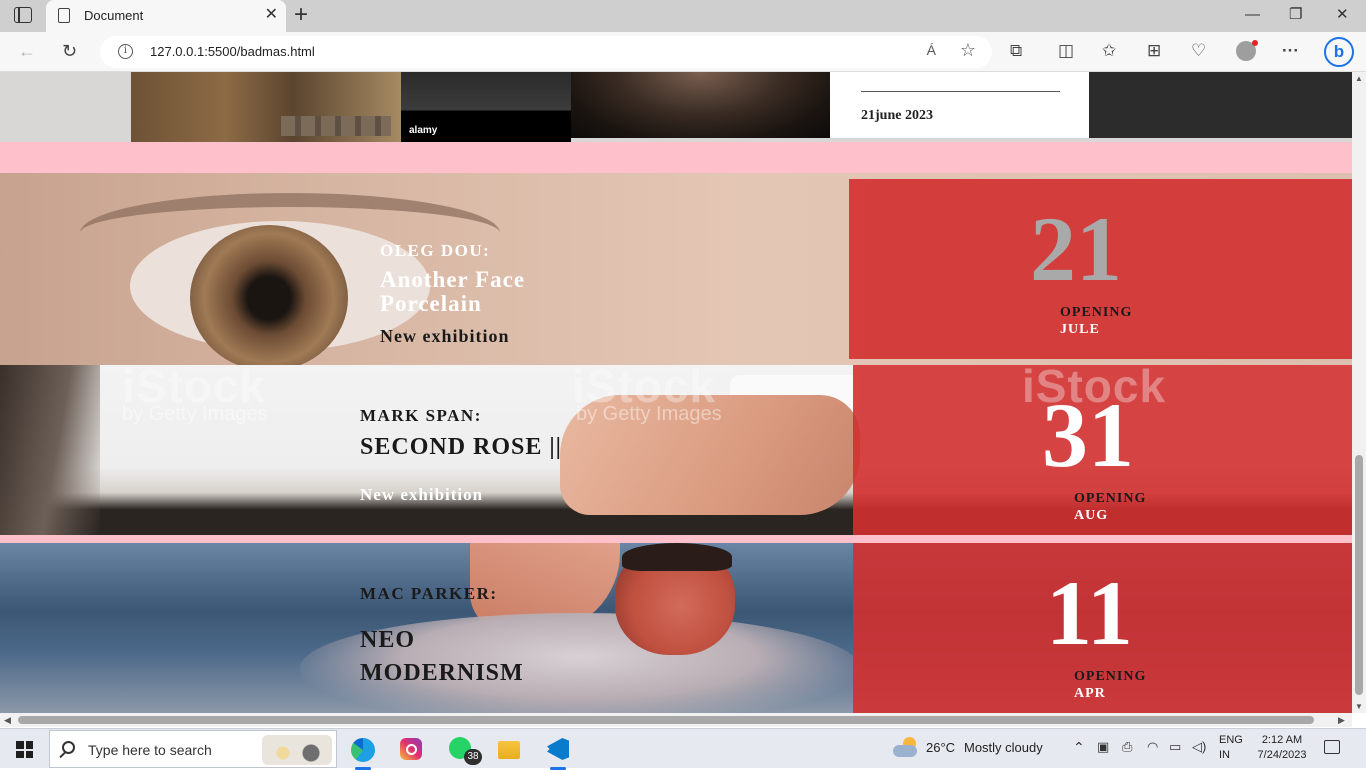  Describe the element at coordinates (666, 720) in the screenshot. I see `horizontal-scroll-thumb` at that location.